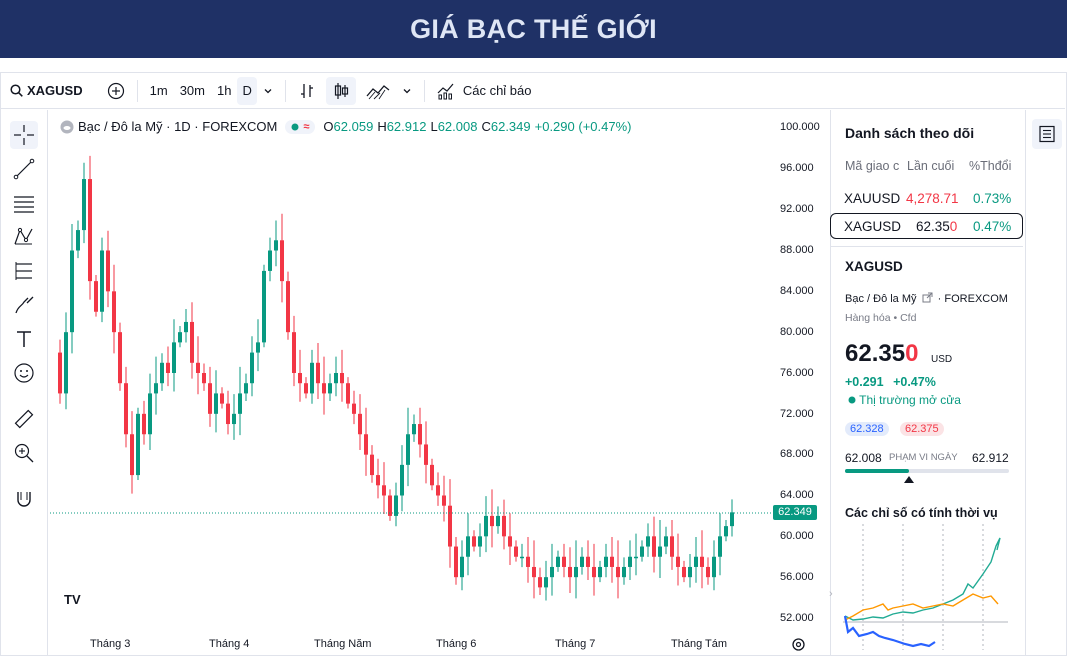 This screenshot has width=1067, height=657. Describe the element at coordinates (268, 91) in the screenshot. I see `interval-dropdown` at that location.